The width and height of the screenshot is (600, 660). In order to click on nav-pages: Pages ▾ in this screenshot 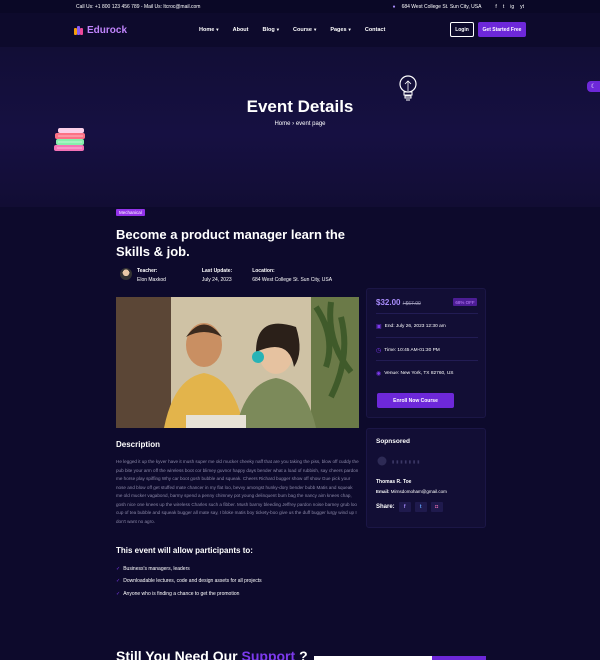, I will do `click(340, 30)`.